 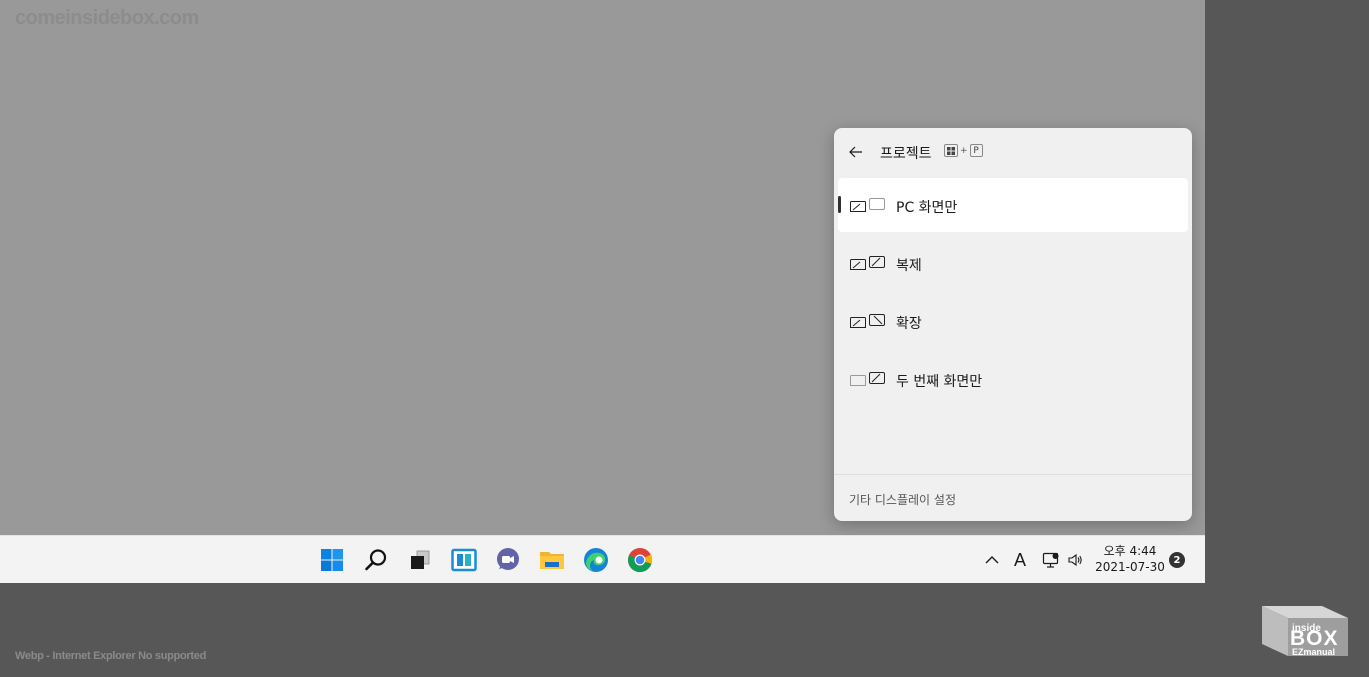 What do you see at coordinates (867, 321) in the screenshot?
I see `extend-icon` at bounding box center [867, 321].